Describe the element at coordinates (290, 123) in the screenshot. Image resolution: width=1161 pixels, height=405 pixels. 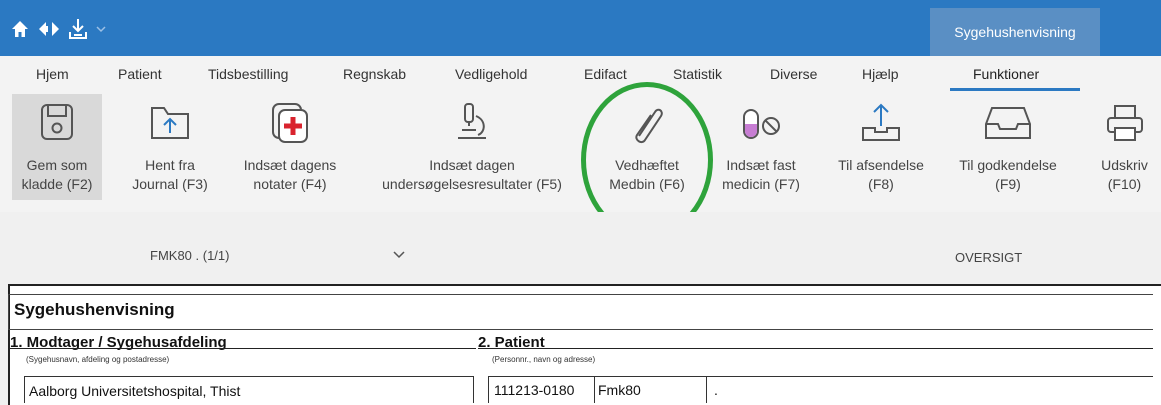
I see `add-notes-icon` at that location.